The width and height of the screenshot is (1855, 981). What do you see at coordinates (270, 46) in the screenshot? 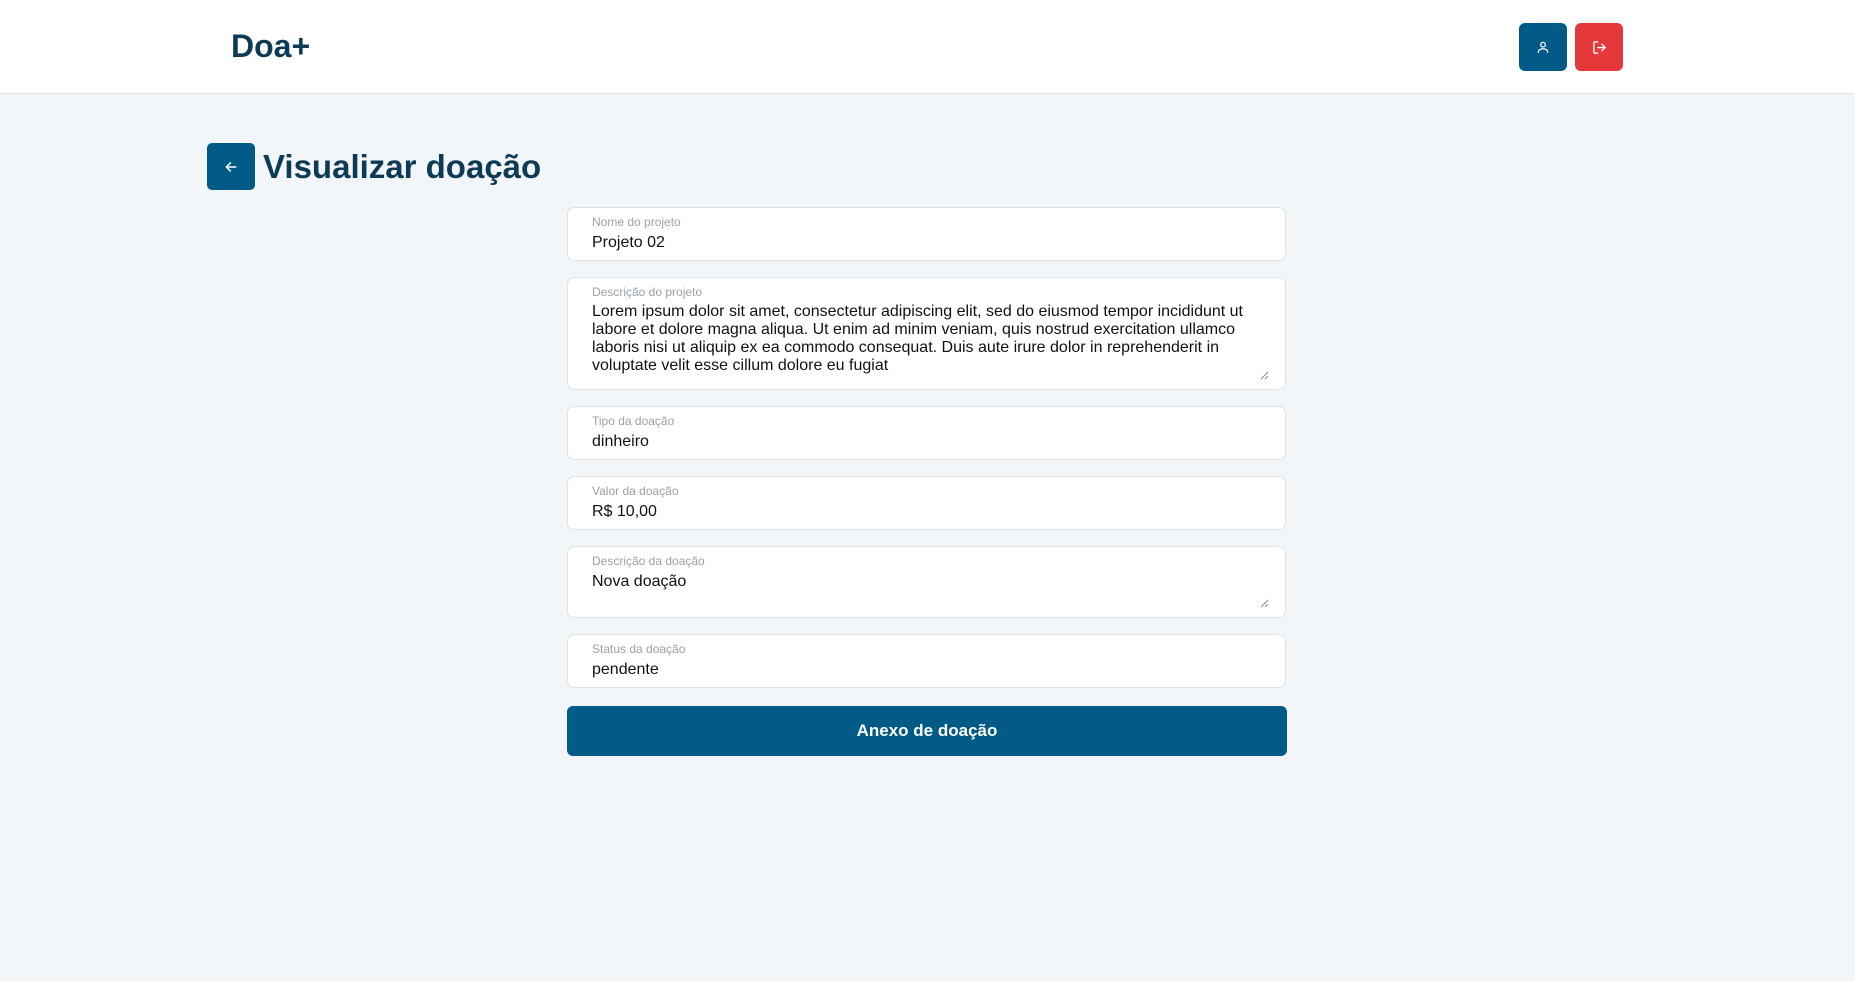
I see `brand-logo: Doa+` at bounding box center [270, 46].